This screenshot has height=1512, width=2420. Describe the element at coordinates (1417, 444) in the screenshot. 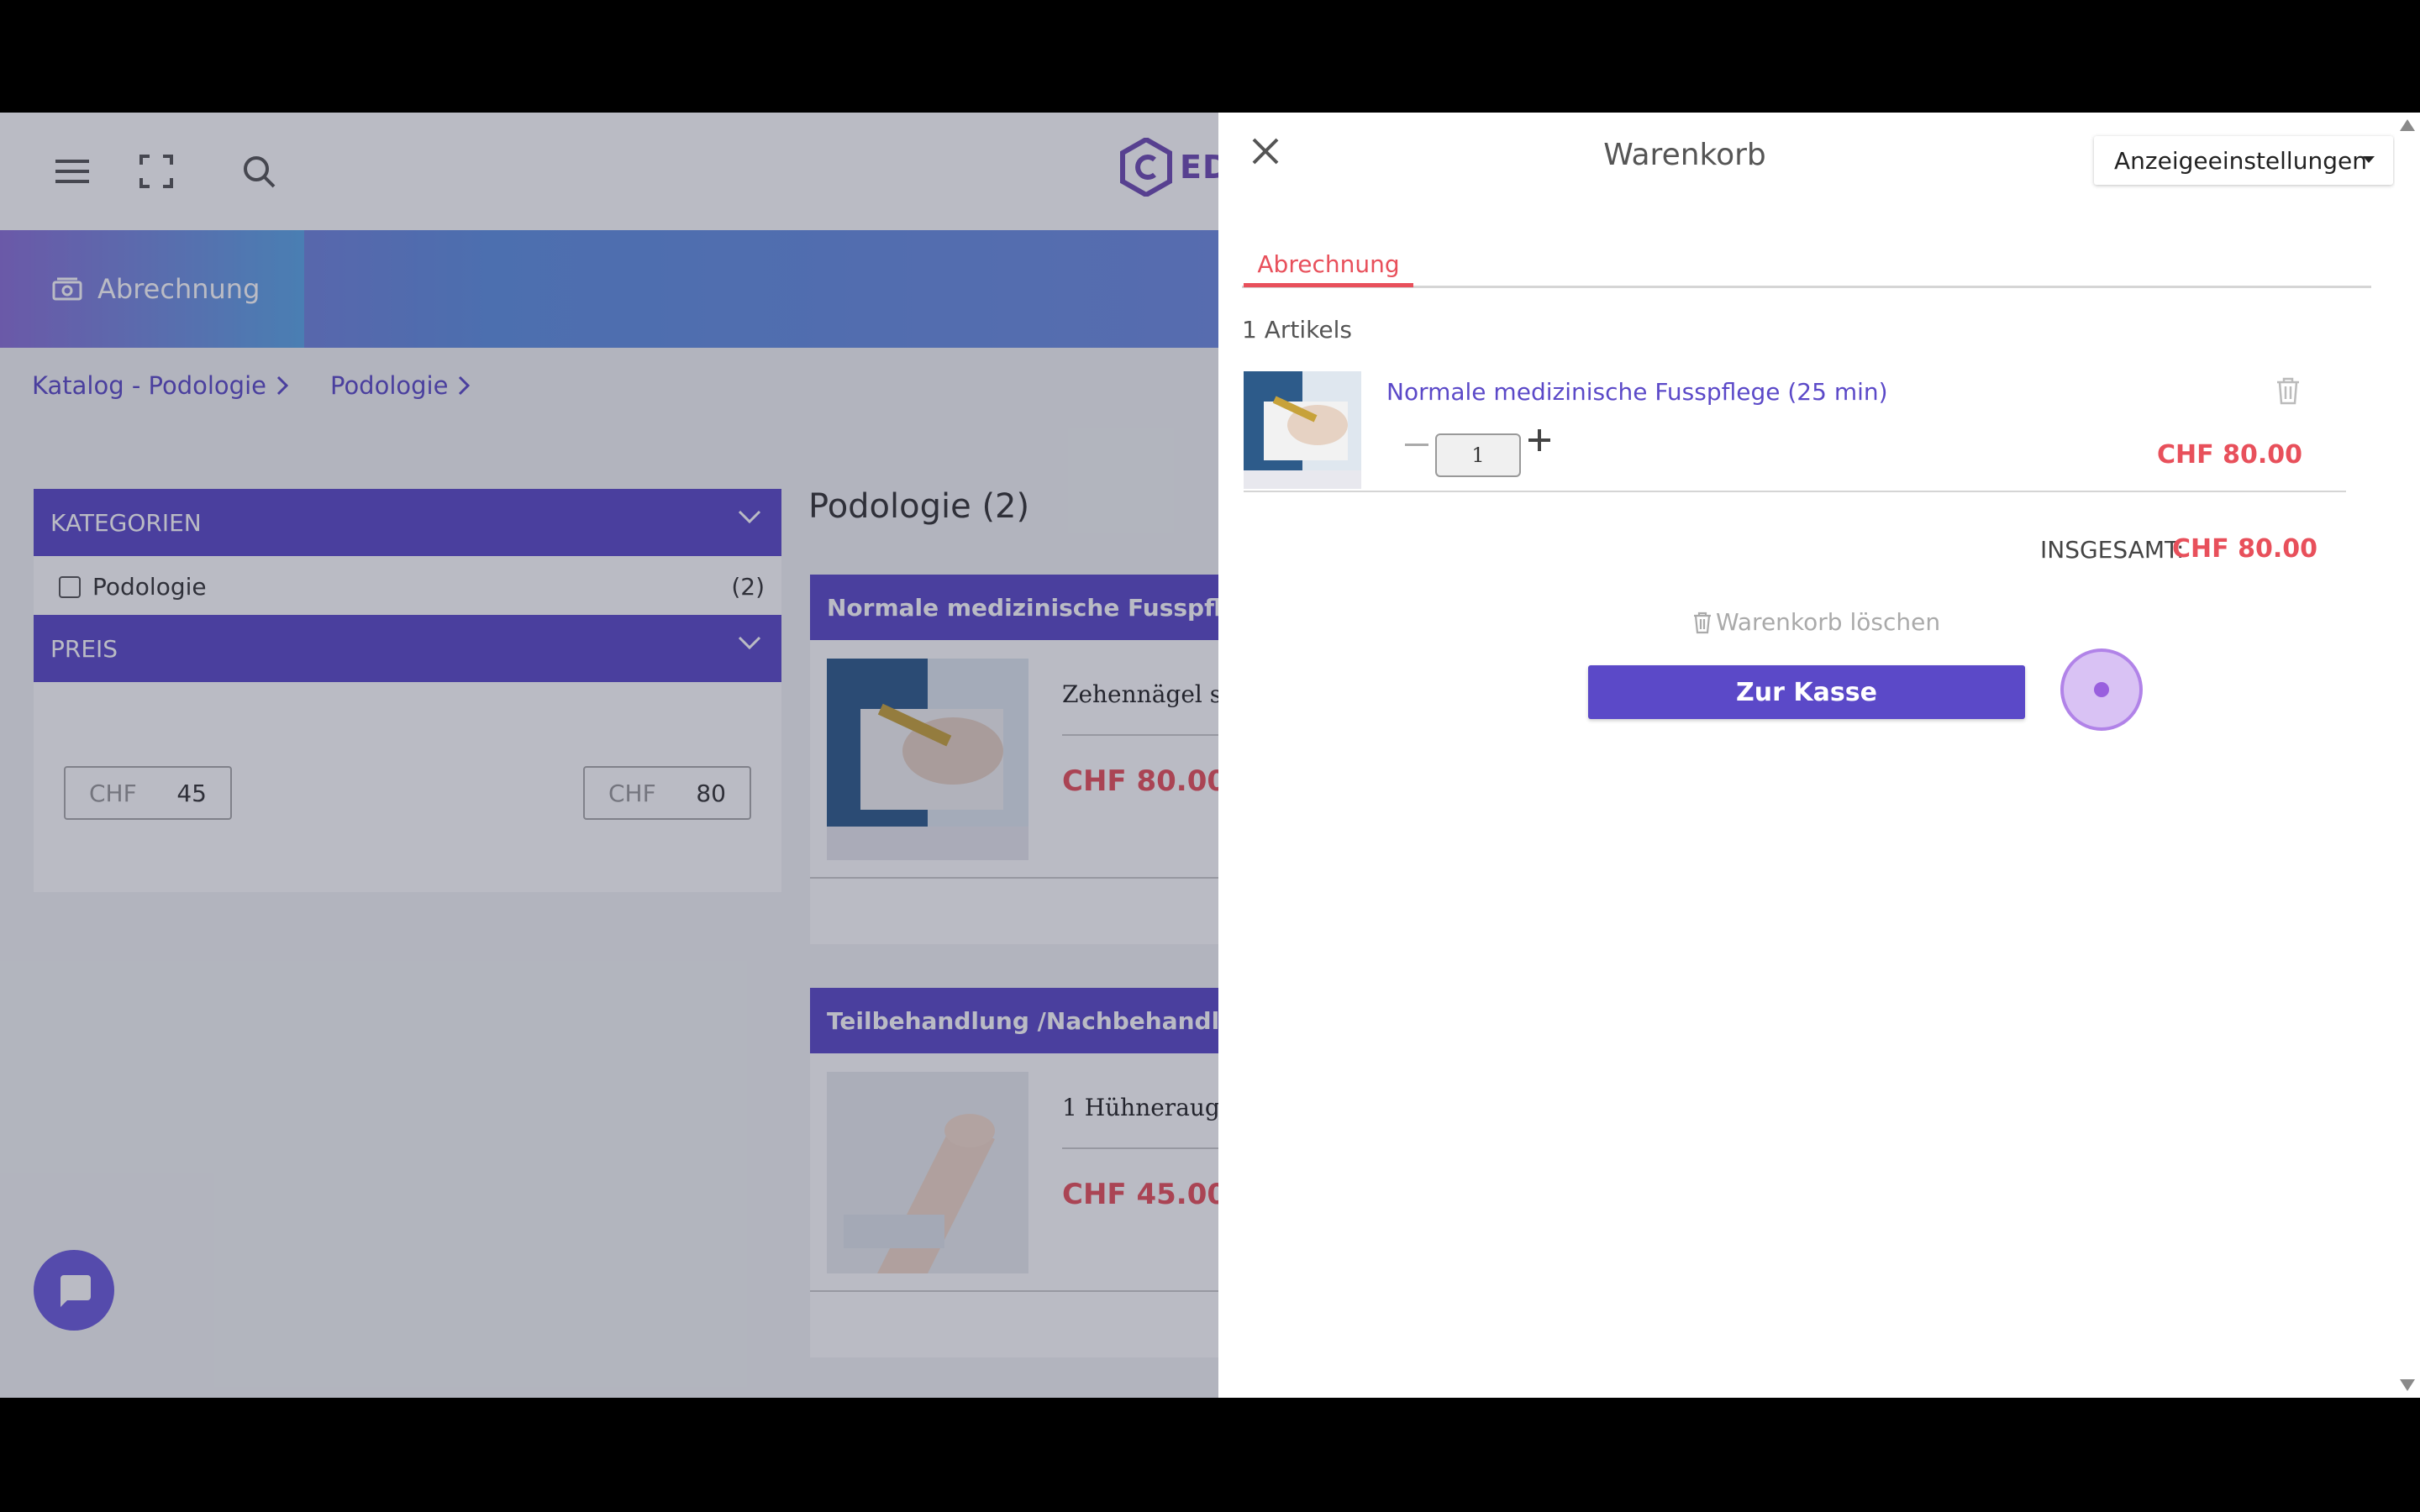

I see `quantity-decrease-button` at that location.